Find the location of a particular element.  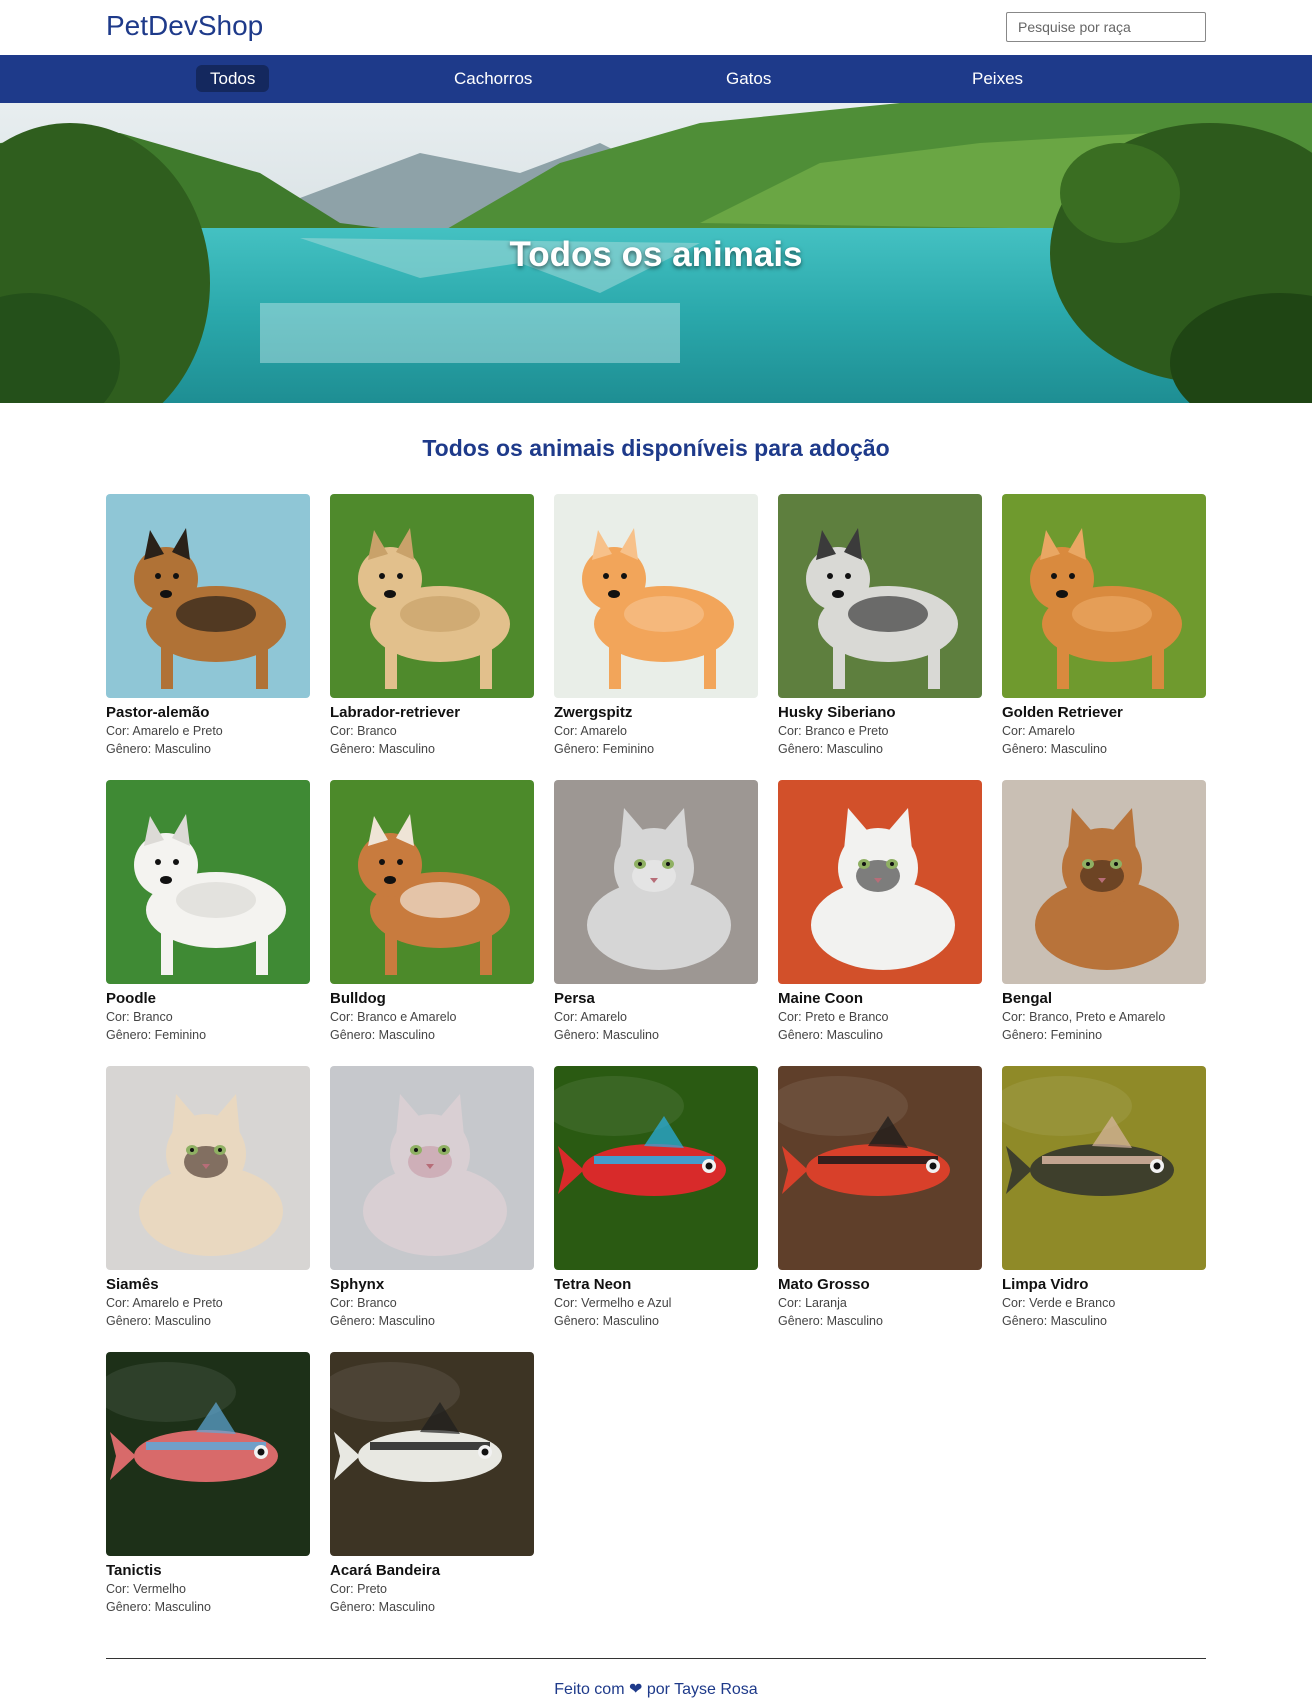

color-value: Verde e Branco is located at coordinates (1072, 1303).